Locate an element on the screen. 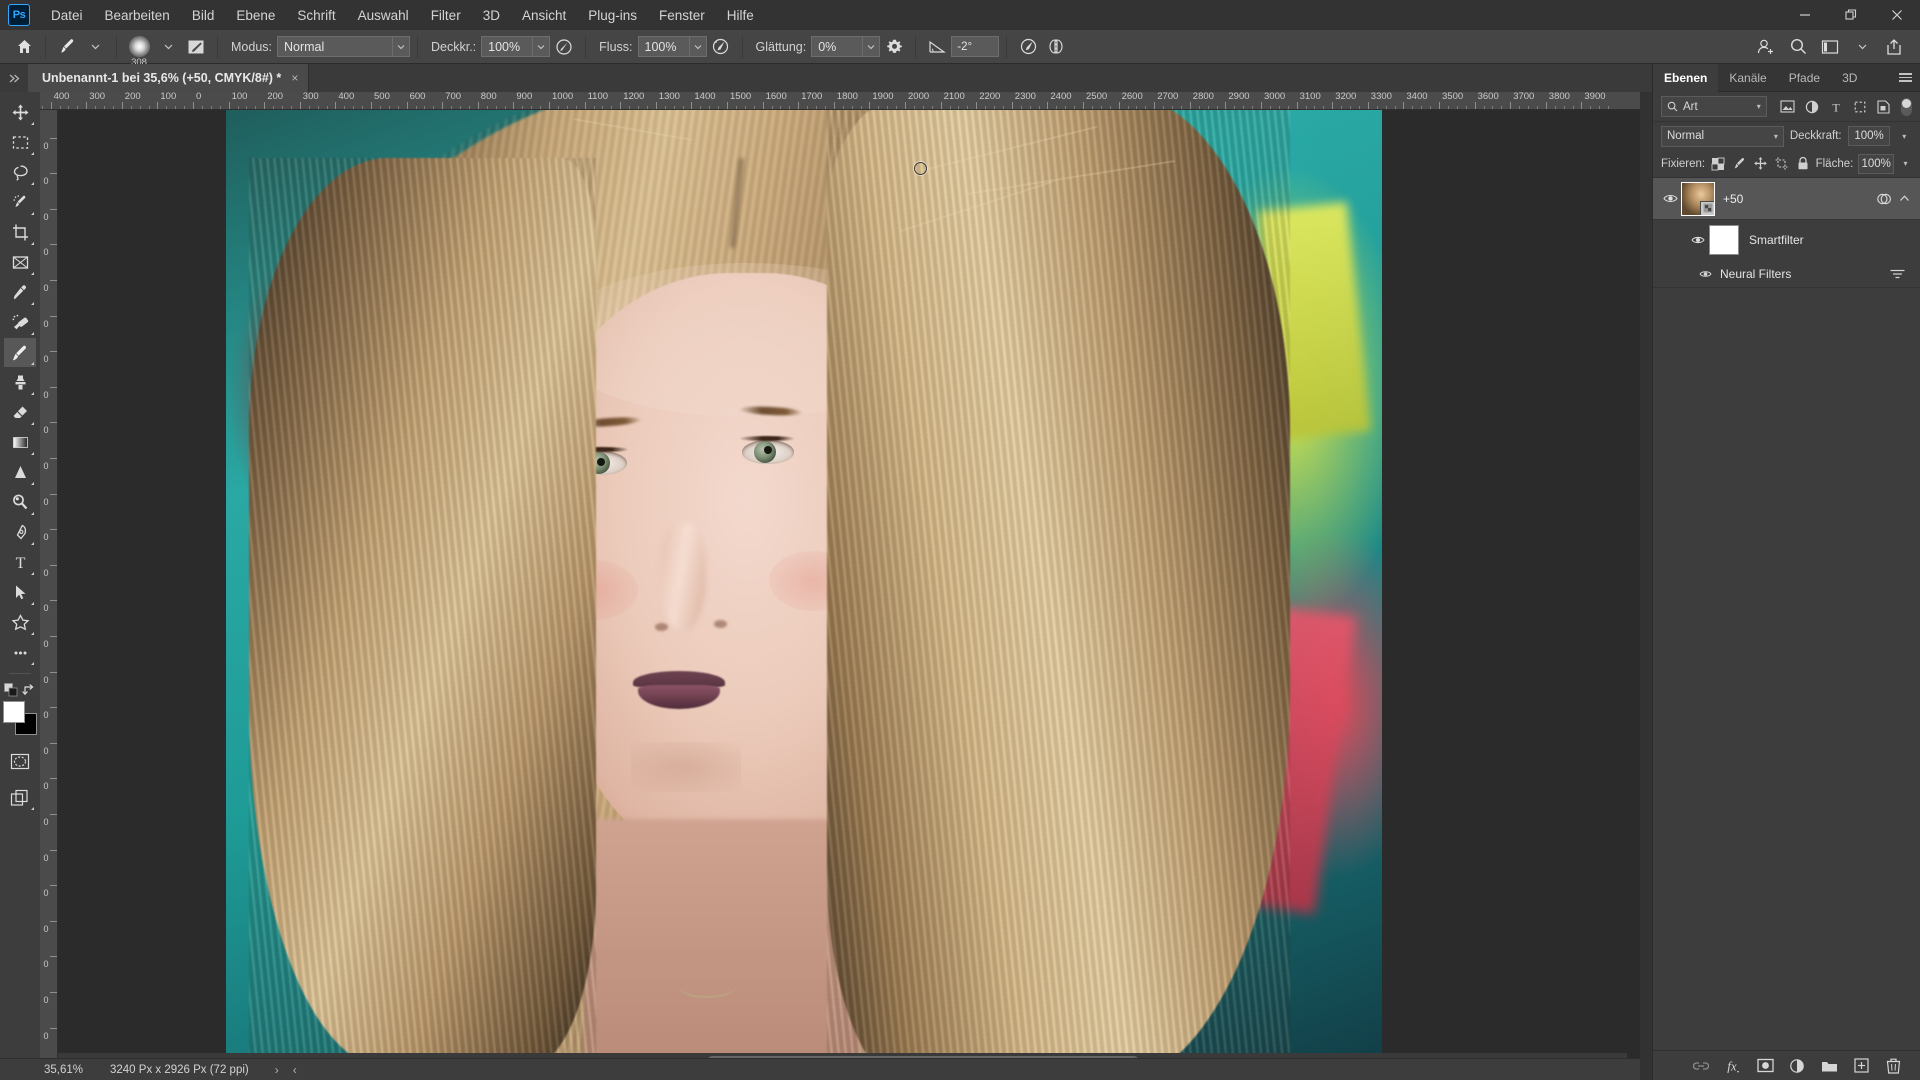 Image resolution: width=1920 pixels, height=1080 pixels. blur-tool is located at coordinates (20, 472).